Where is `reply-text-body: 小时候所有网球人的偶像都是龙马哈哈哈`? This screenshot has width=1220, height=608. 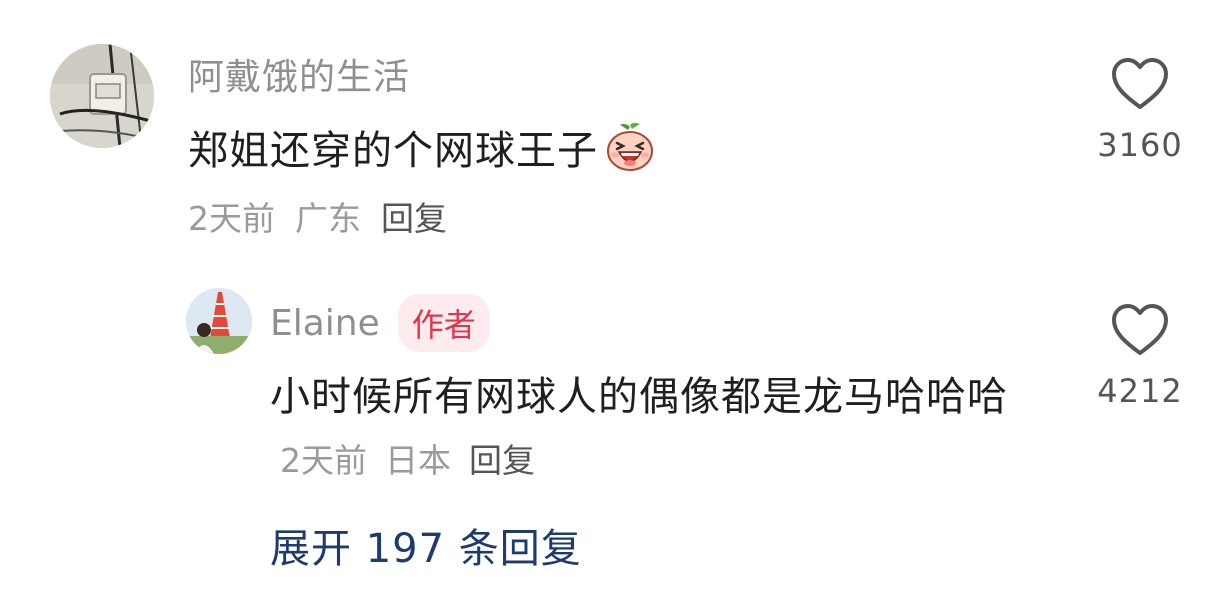
reply-text-body: 小时候所有网球人的偶像都是龙马哈哈哈 is located at coordinates (639, 397).